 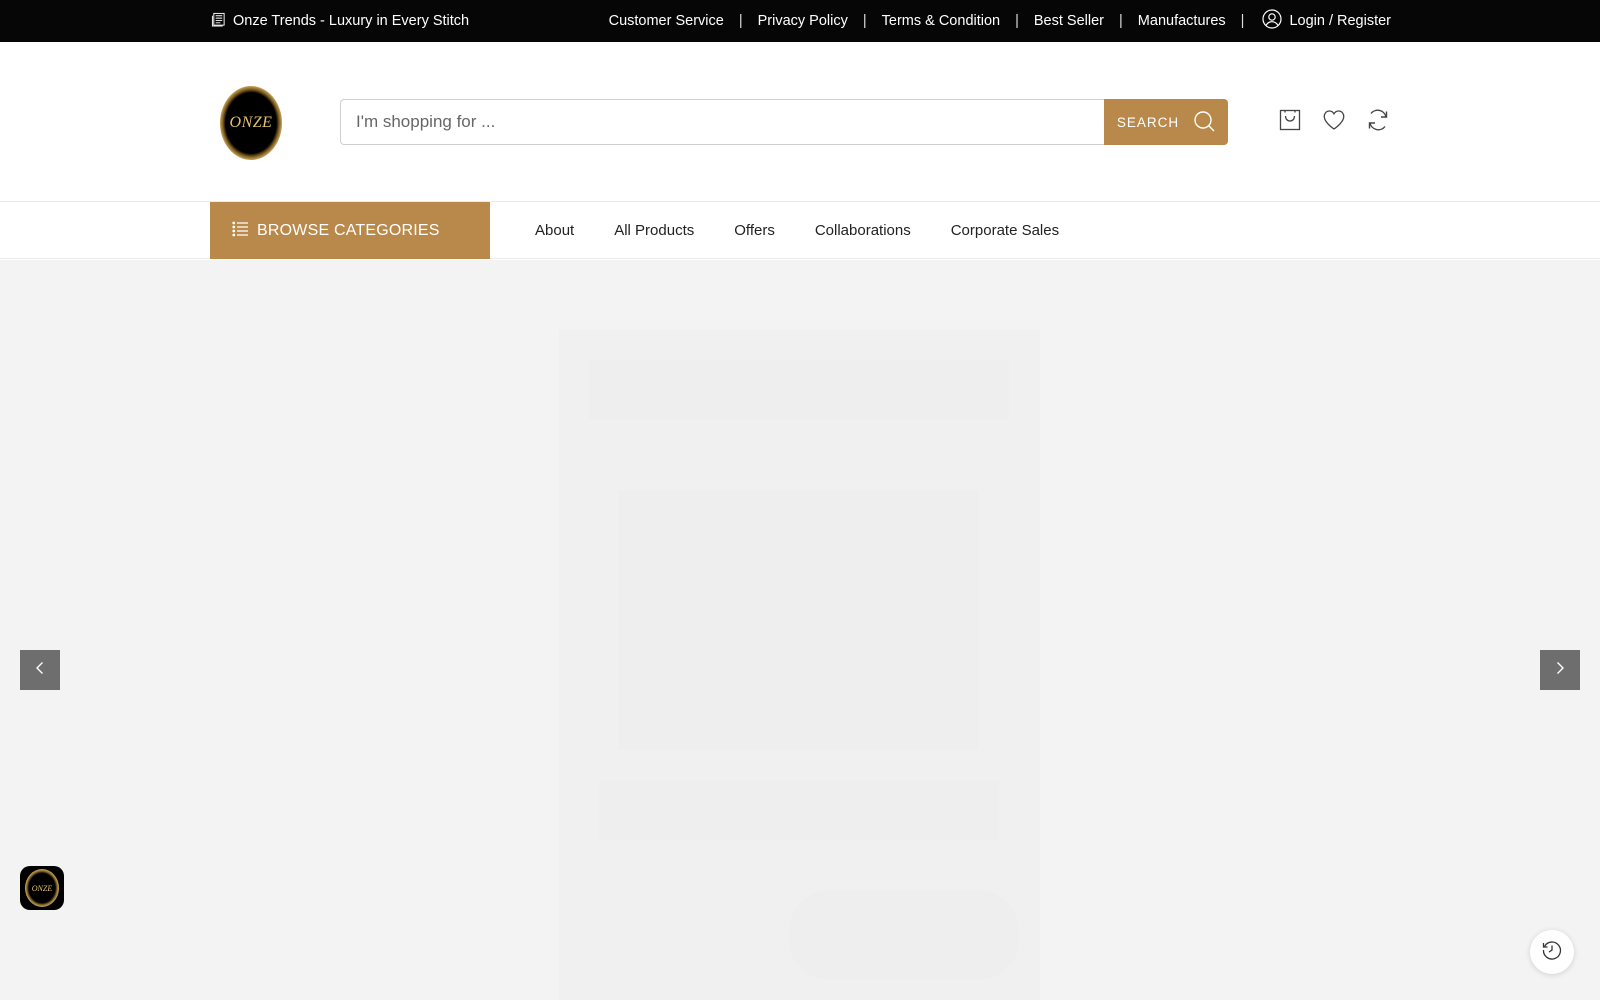 I want to click on header-icons, so click(x=1334, y=120).